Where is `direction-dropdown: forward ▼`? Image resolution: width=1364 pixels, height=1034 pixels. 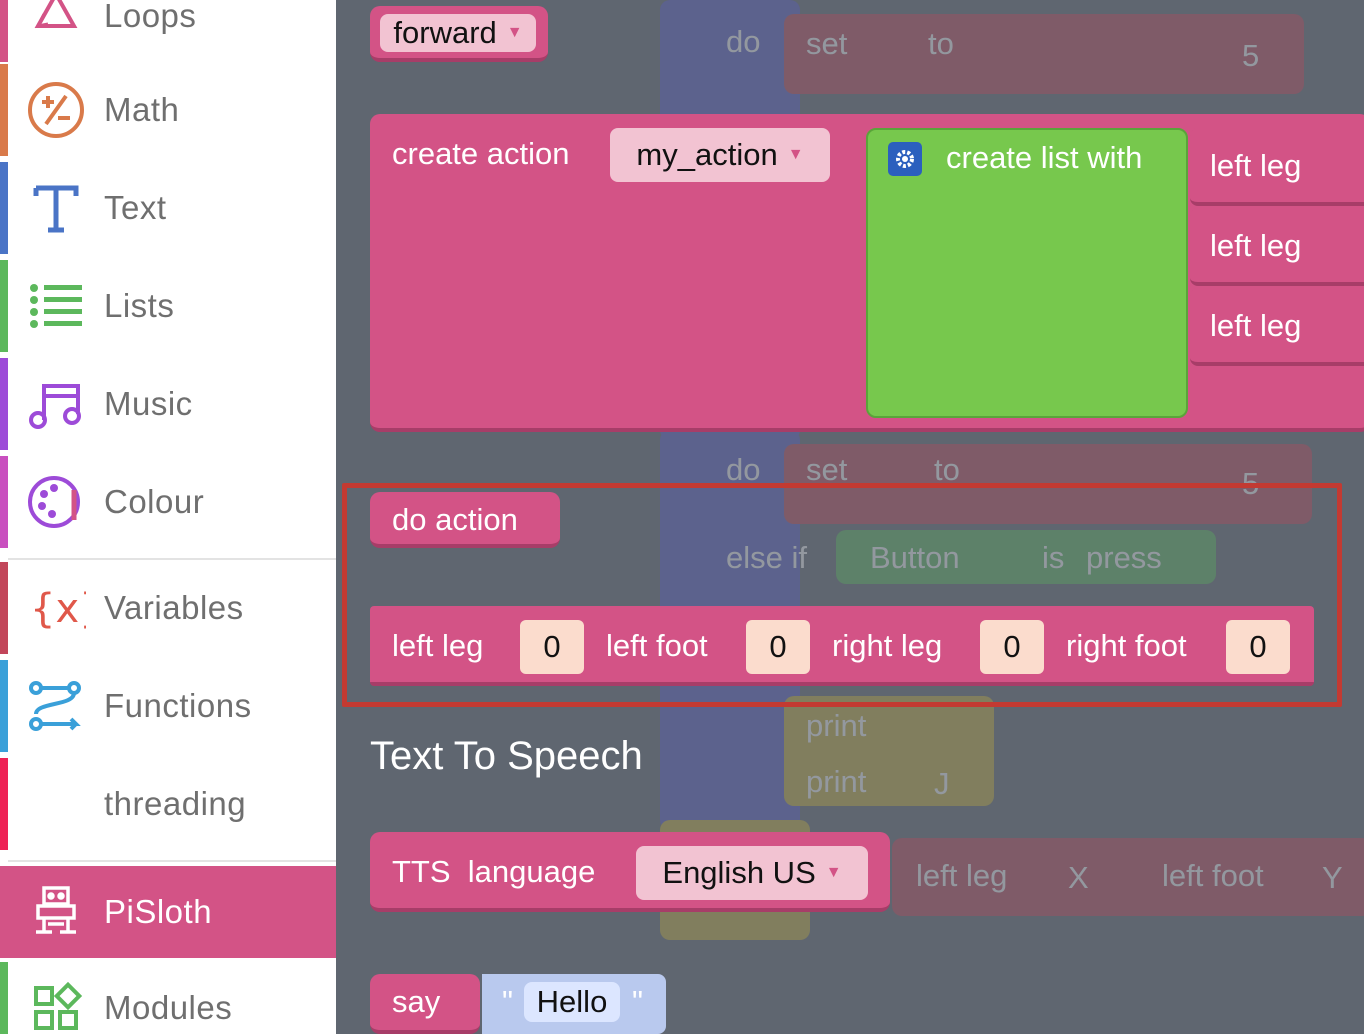
direction-dropdown: forward ▼ is located at coordinates (458, 33).